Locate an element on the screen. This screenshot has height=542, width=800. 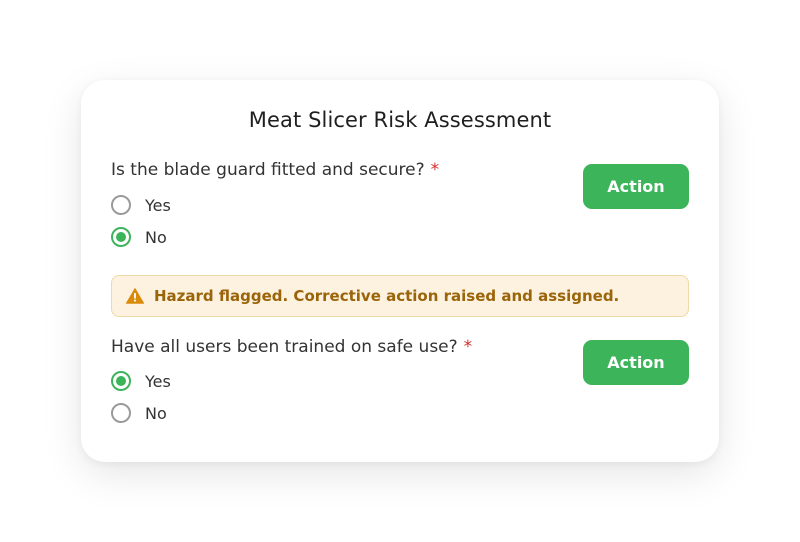
warning-icon is located at coordinates (135, 296).